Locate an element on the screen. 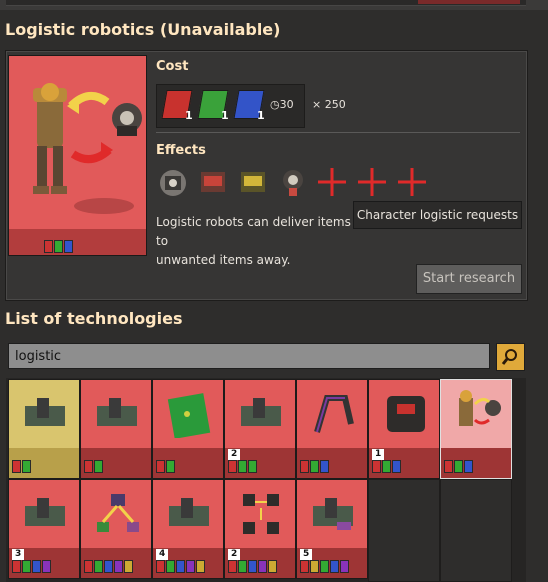 Image resolution: width=548 pixels, height=582 pixels. tech-tile: 5 is located at coordinates (332, 529).